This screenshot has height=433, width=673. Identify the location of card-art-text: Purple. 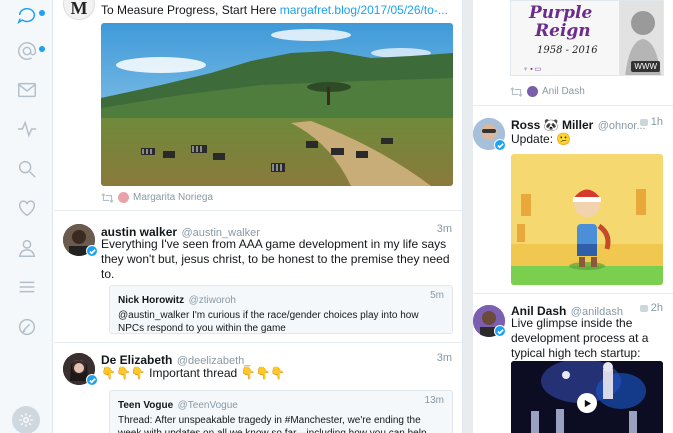
(561, 13).